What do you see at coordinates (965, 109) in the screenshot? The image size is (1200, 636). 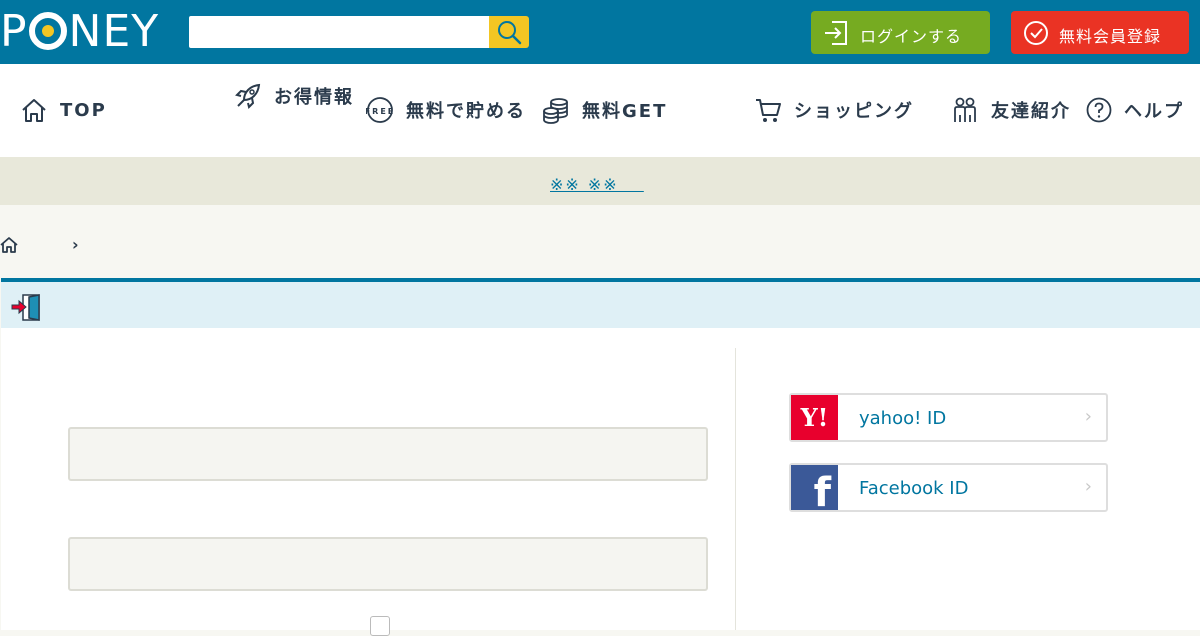 I see `people-icon` at bounding box center [965, 109].